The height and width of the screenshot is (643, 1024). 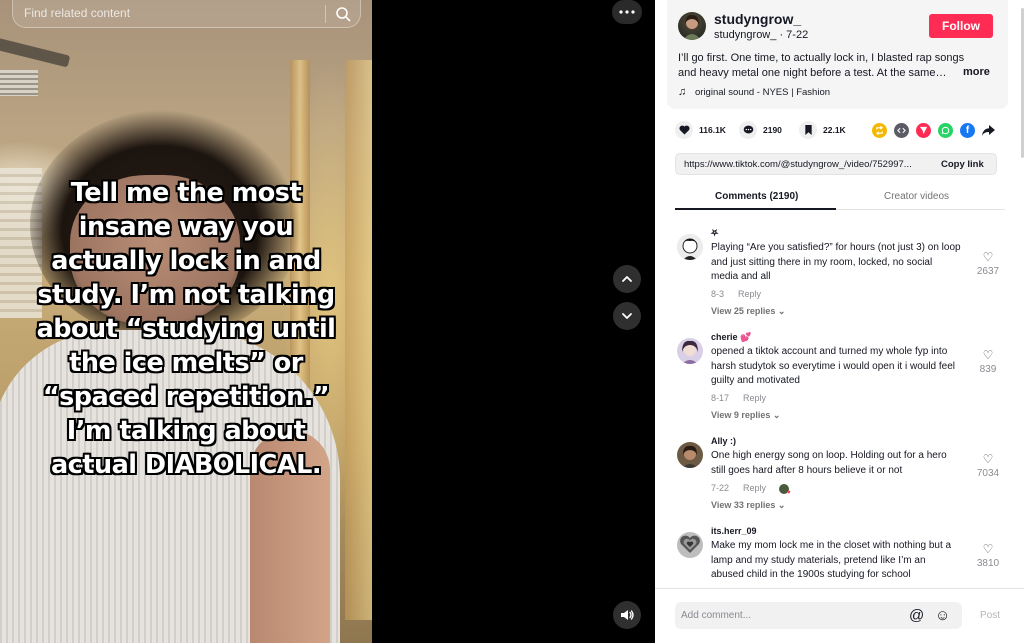 What do you see at coordinates (731, 337) in the screenshot?
I see `commenter-name: cherie 💕` at bounding box center [731, 337].